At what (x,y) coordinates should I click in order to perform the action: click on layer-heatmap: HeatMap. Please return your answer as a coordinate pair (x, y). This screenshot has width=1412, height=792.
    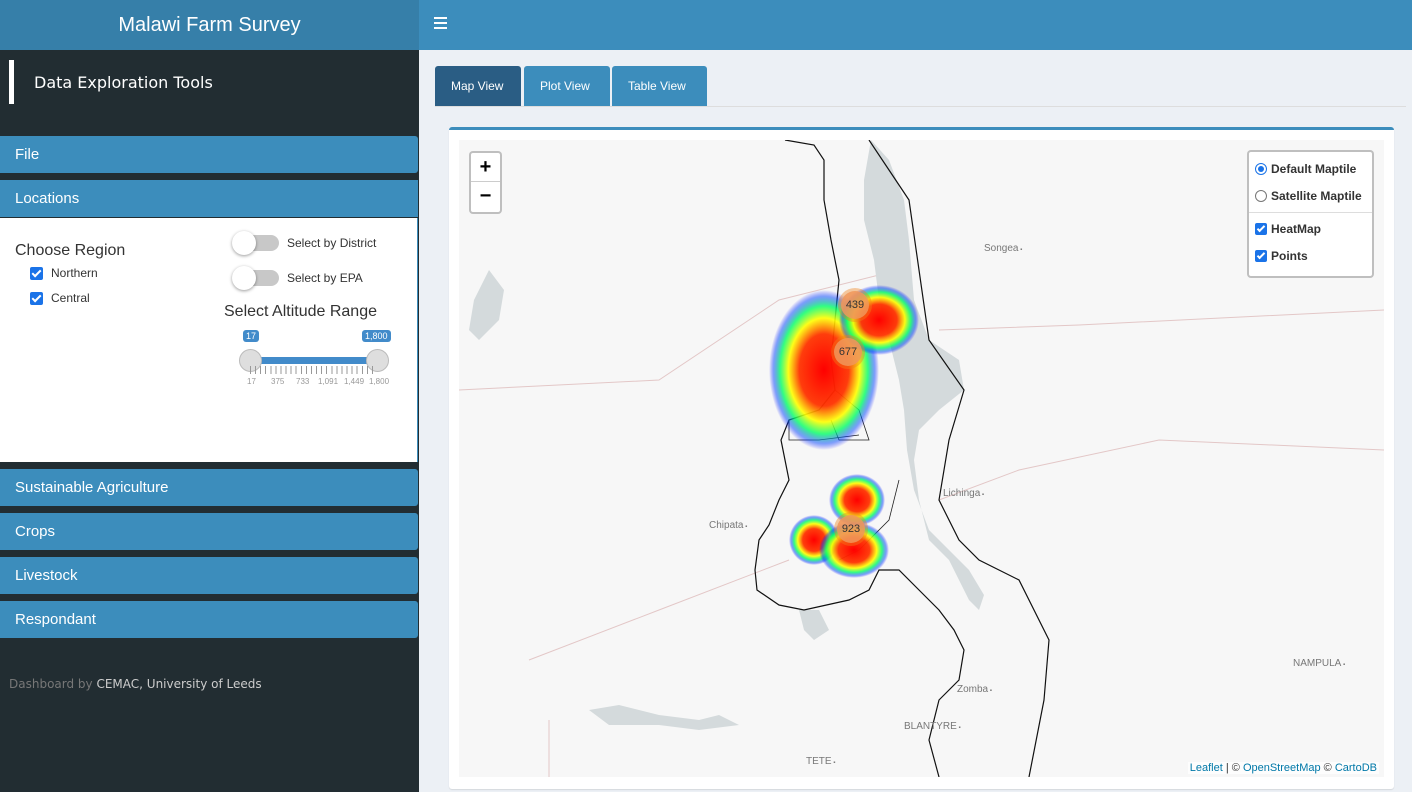
    Looking at the image, I should click on (1288, 229).